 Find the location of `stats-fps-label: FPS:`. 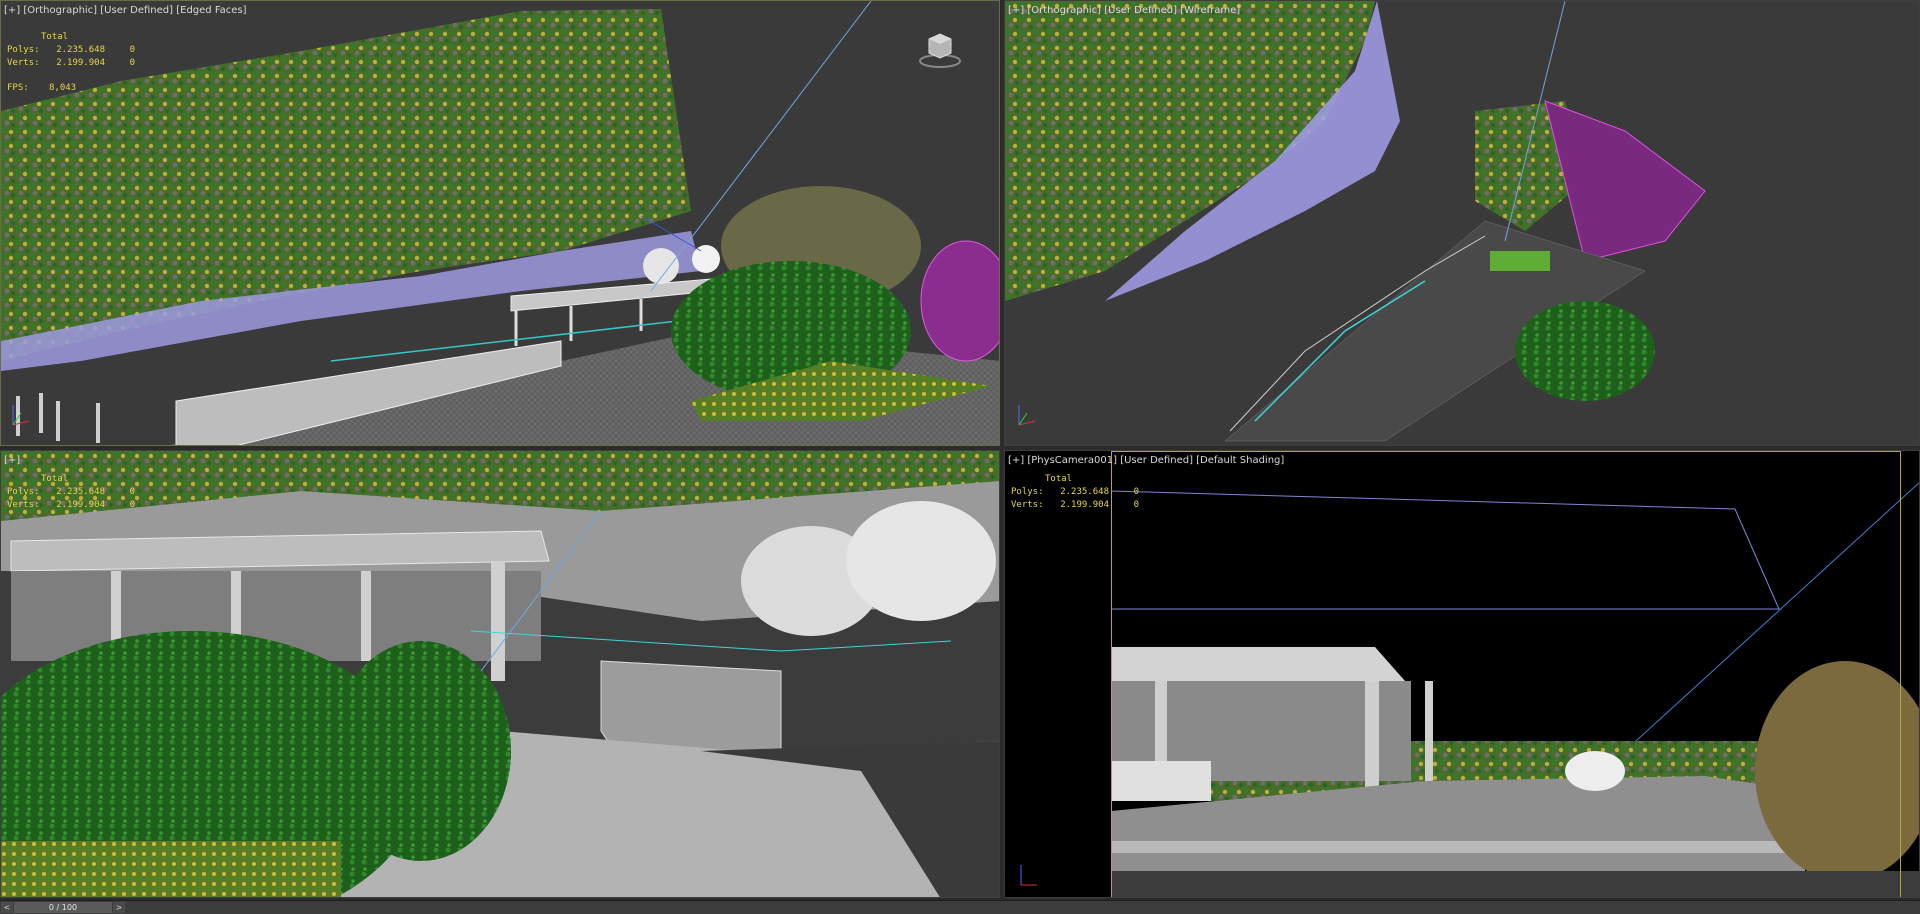

stats-fps-label: FPS: is located at coordinates (18, 88).